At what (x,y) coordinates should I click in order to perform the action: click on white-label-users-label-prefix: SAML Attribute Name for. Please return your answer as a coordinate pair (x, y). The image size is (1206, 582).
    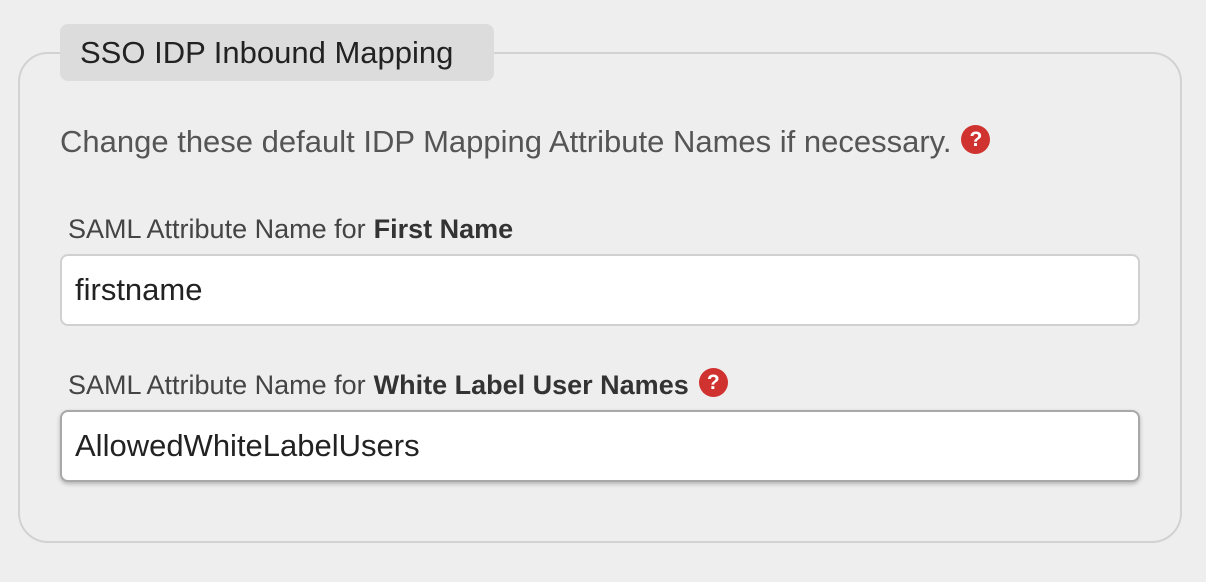
    Looking at the image, I should click on (217, 385).